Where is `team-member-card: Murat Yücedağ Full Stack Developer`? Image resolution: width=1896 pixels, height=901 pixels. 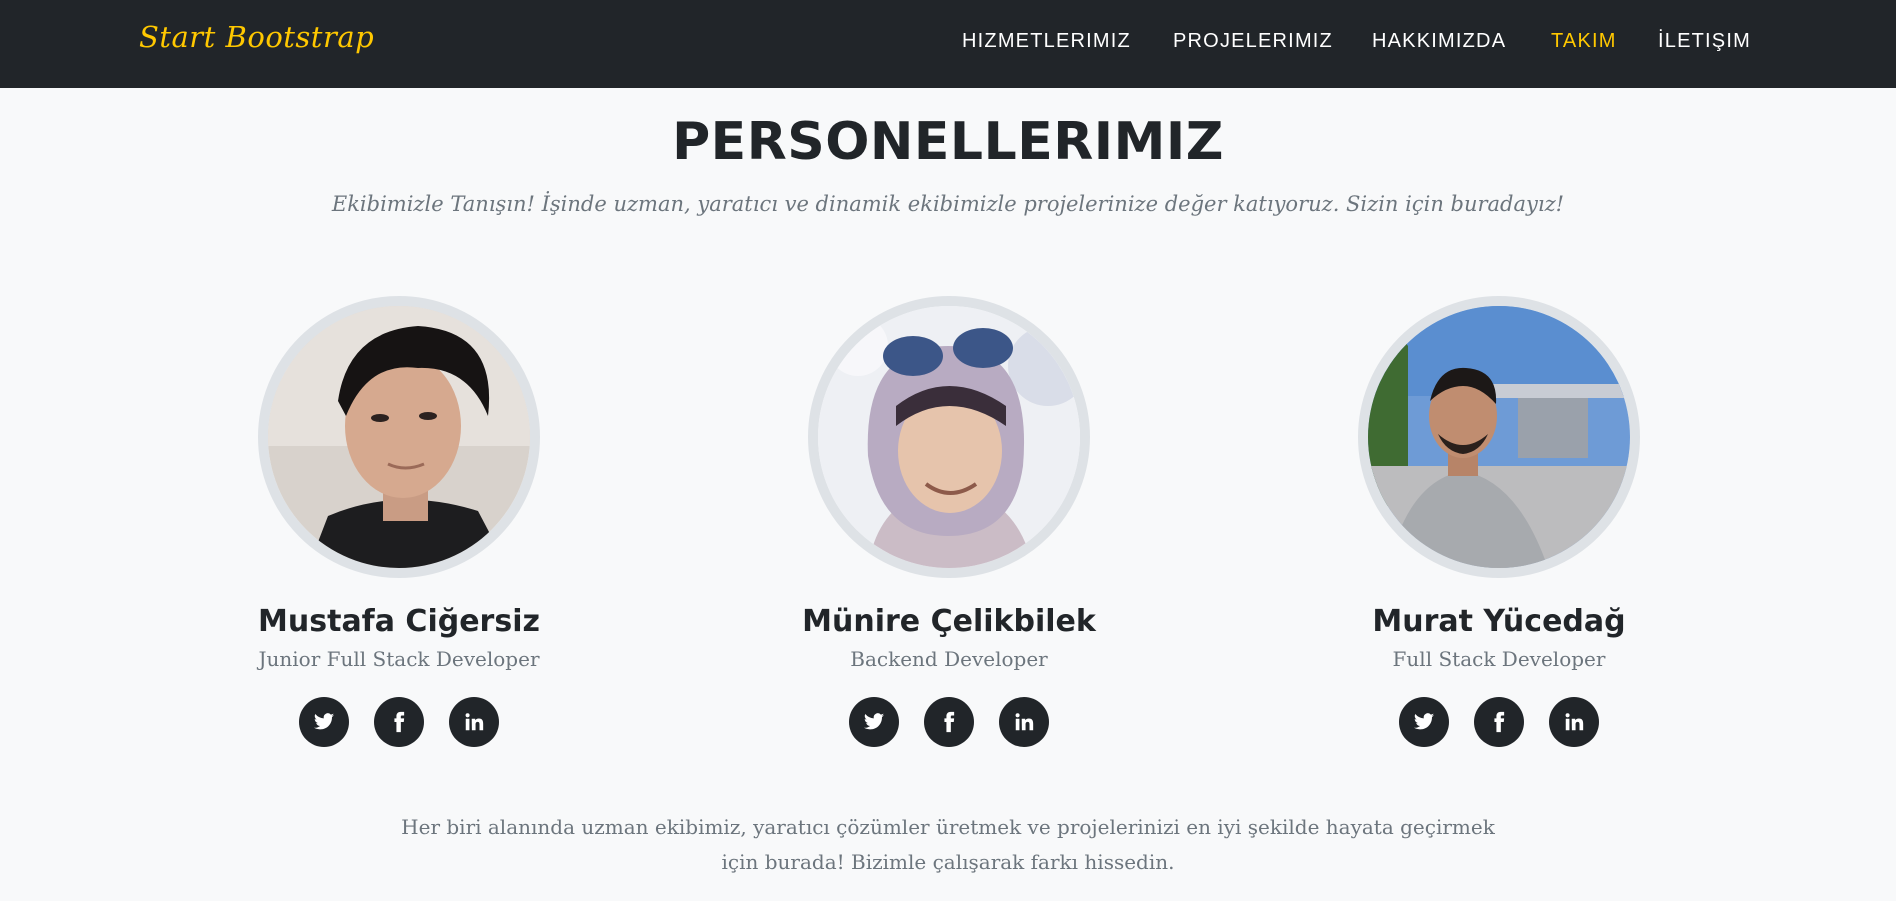
team-member-card: Murat Yücedağ Full Stack Developer is located at coordinates (1499, 521).